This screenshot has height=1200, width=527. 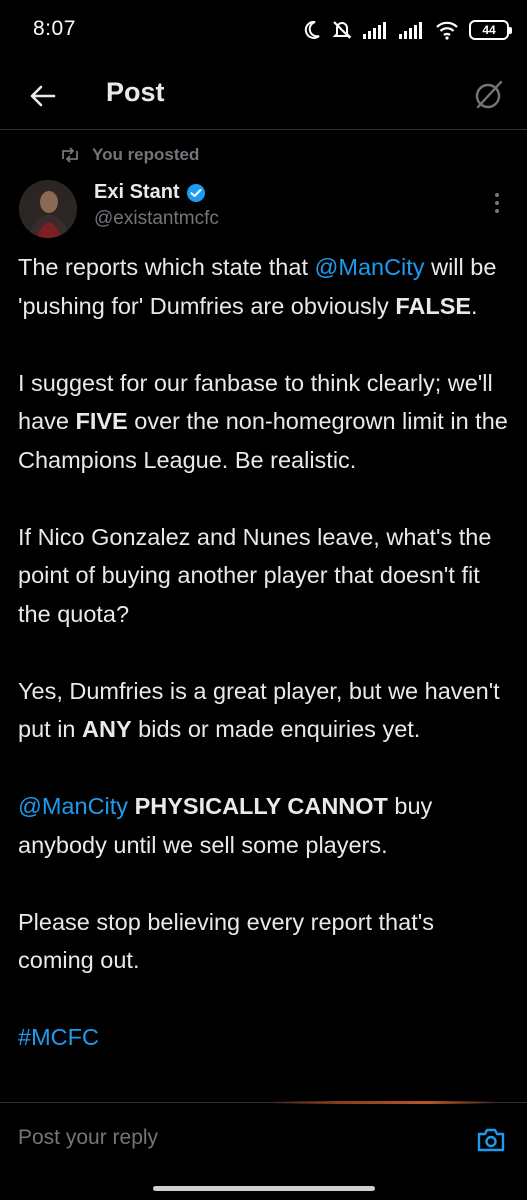 I want to click on repost-label: You reposted, so click(x=146, y=154).